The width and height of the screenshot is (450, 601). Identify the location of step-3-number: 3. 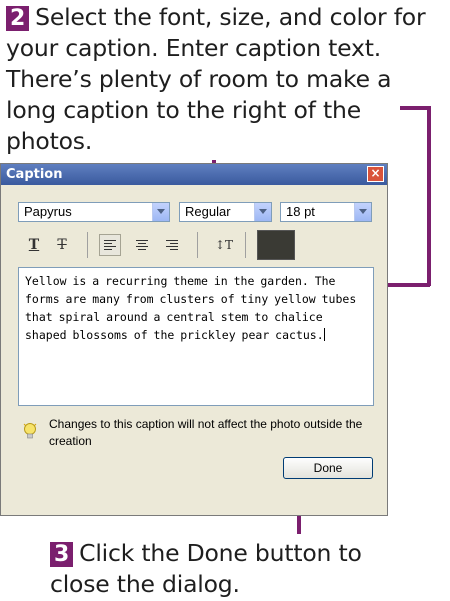
(62, 554).